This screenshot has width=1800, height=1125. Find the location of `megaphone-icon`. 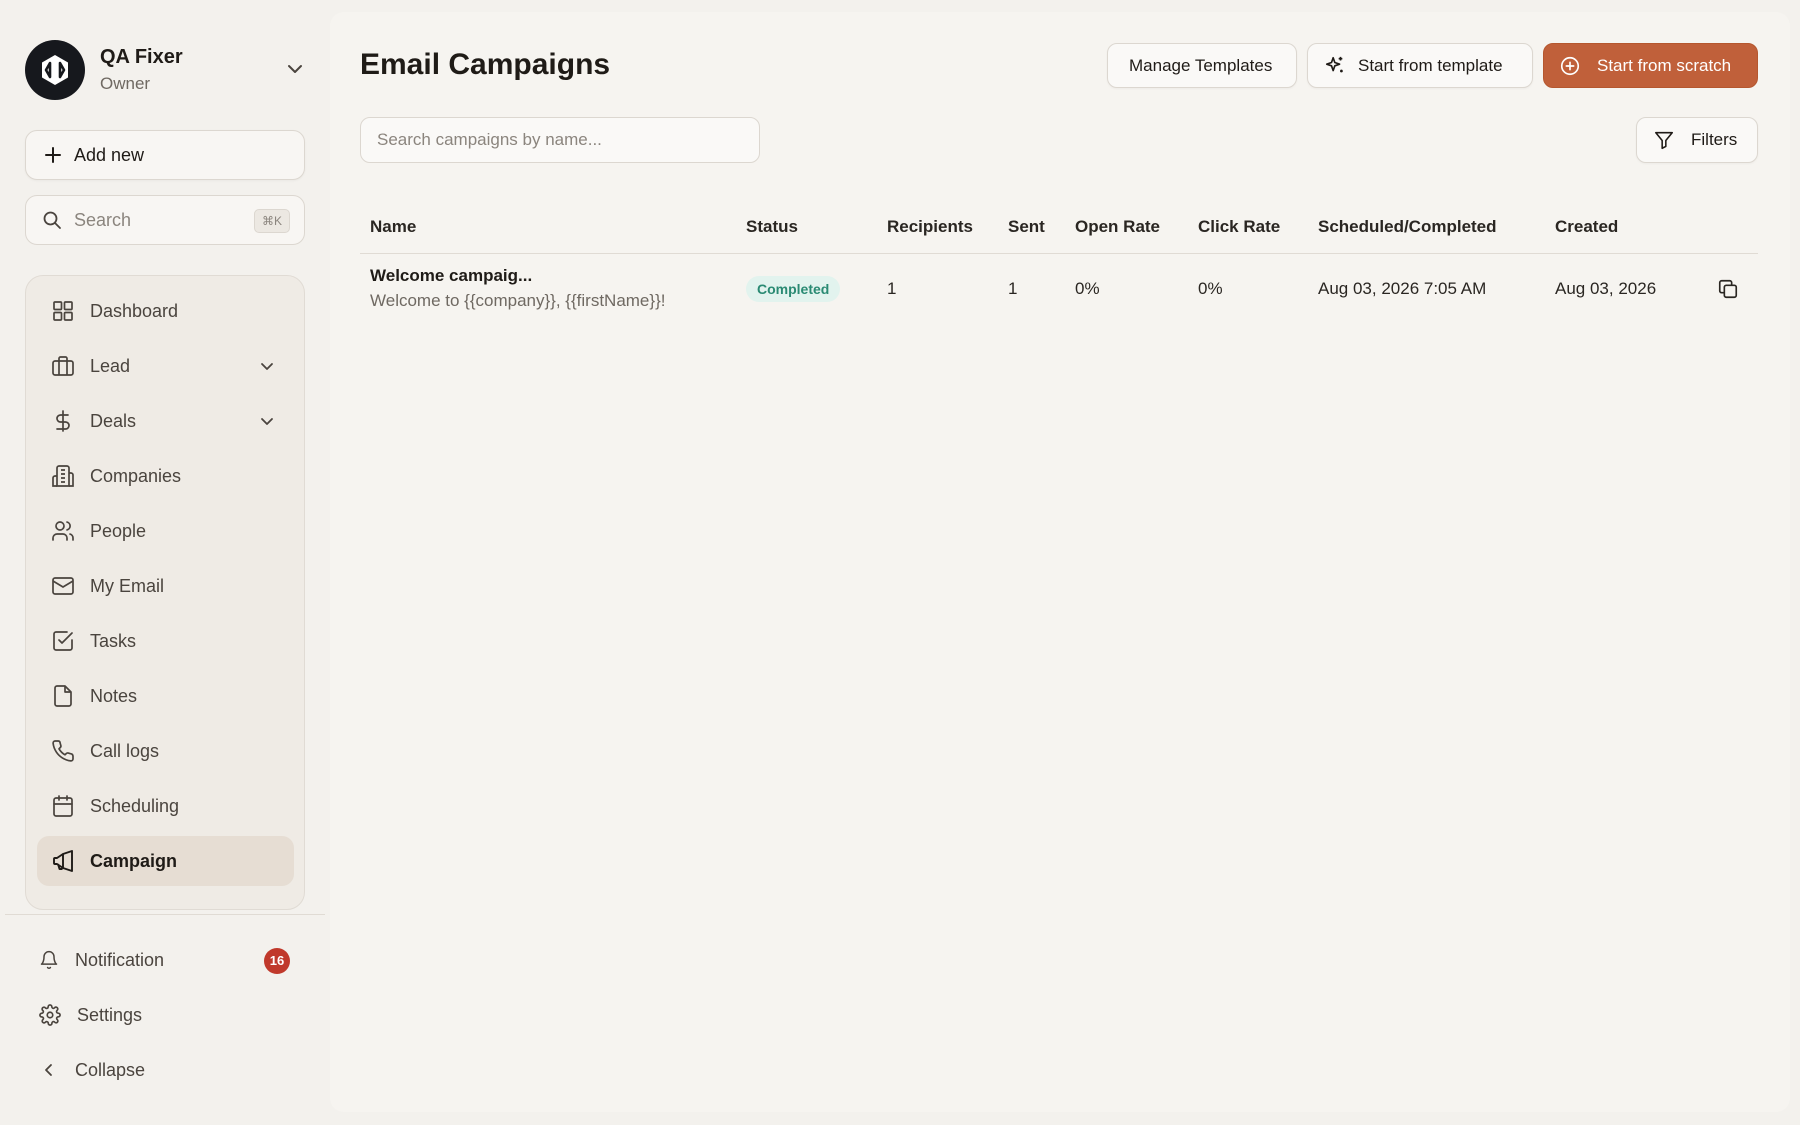

megaphone-icon is located at coordinates (63, 861).